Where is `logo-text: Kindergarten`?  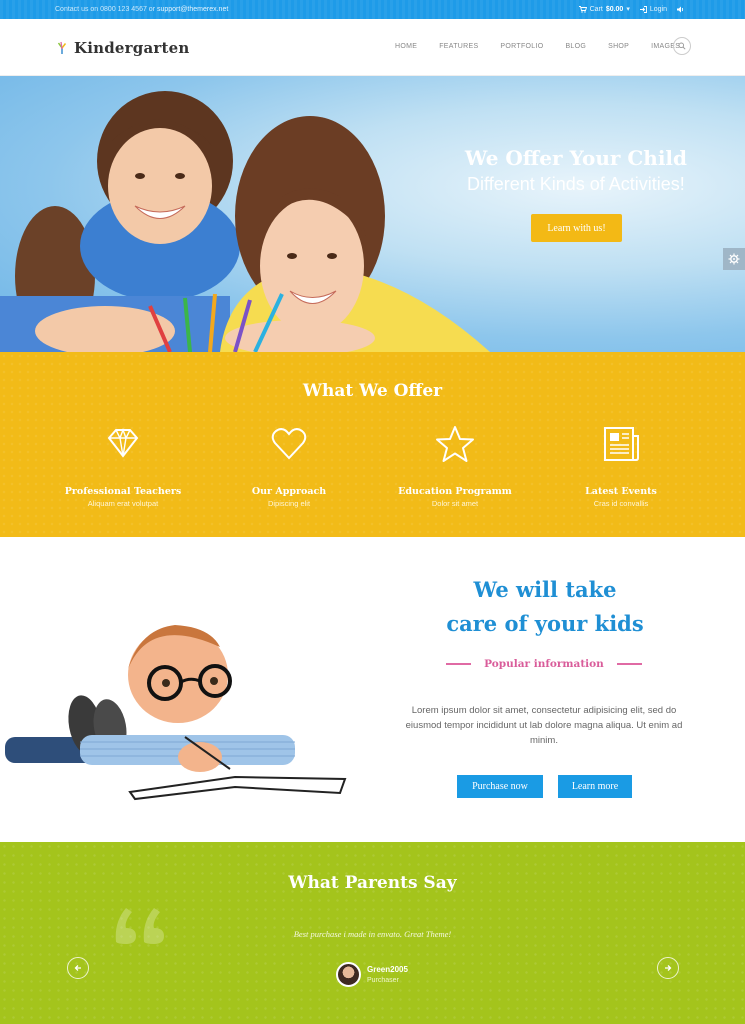 logo-text: Kindergarten is located at coordinates (132, 48).